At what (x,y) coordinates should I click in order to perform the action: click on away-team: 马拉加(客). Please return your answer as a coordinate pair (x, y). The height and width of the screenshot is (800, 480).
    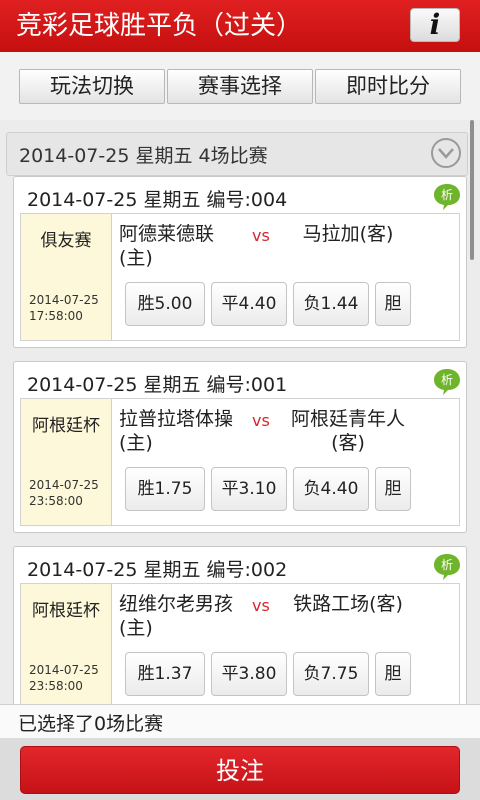
    Looking at the image, I should click on (348, 234).